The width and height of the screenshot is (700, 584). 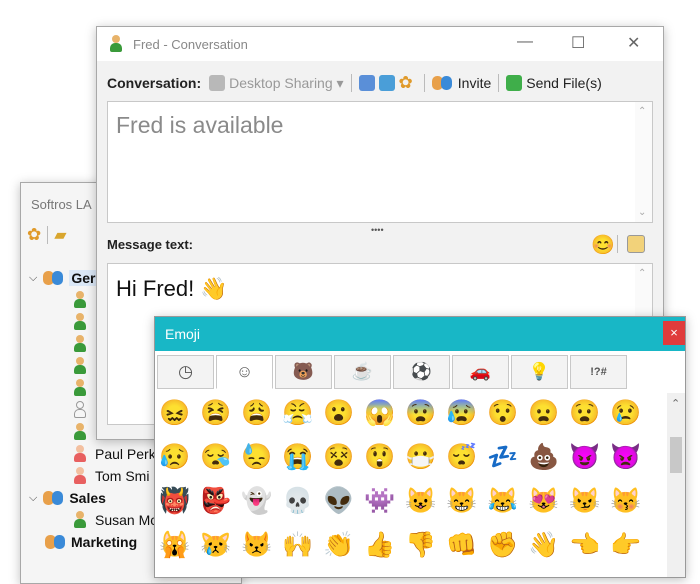 I want to click on emoji-cell: 😭, so click(x=298, y=457).